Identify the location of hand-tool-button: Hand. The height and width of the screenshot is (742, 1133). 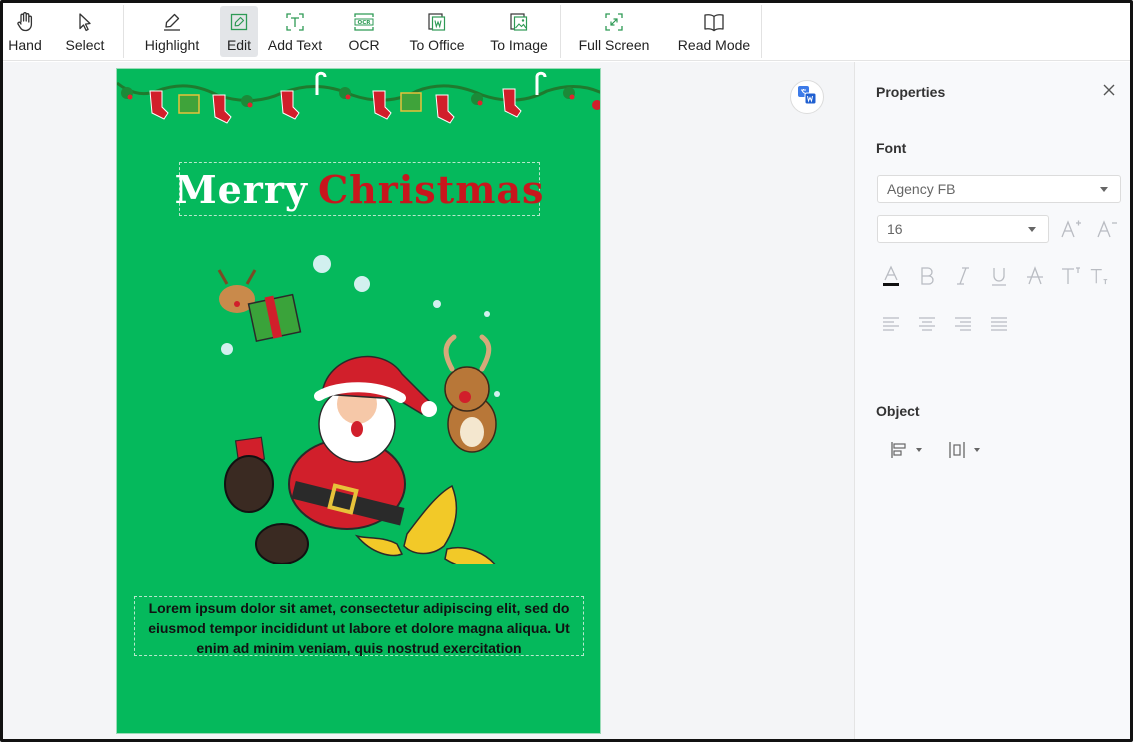
(25, 31).